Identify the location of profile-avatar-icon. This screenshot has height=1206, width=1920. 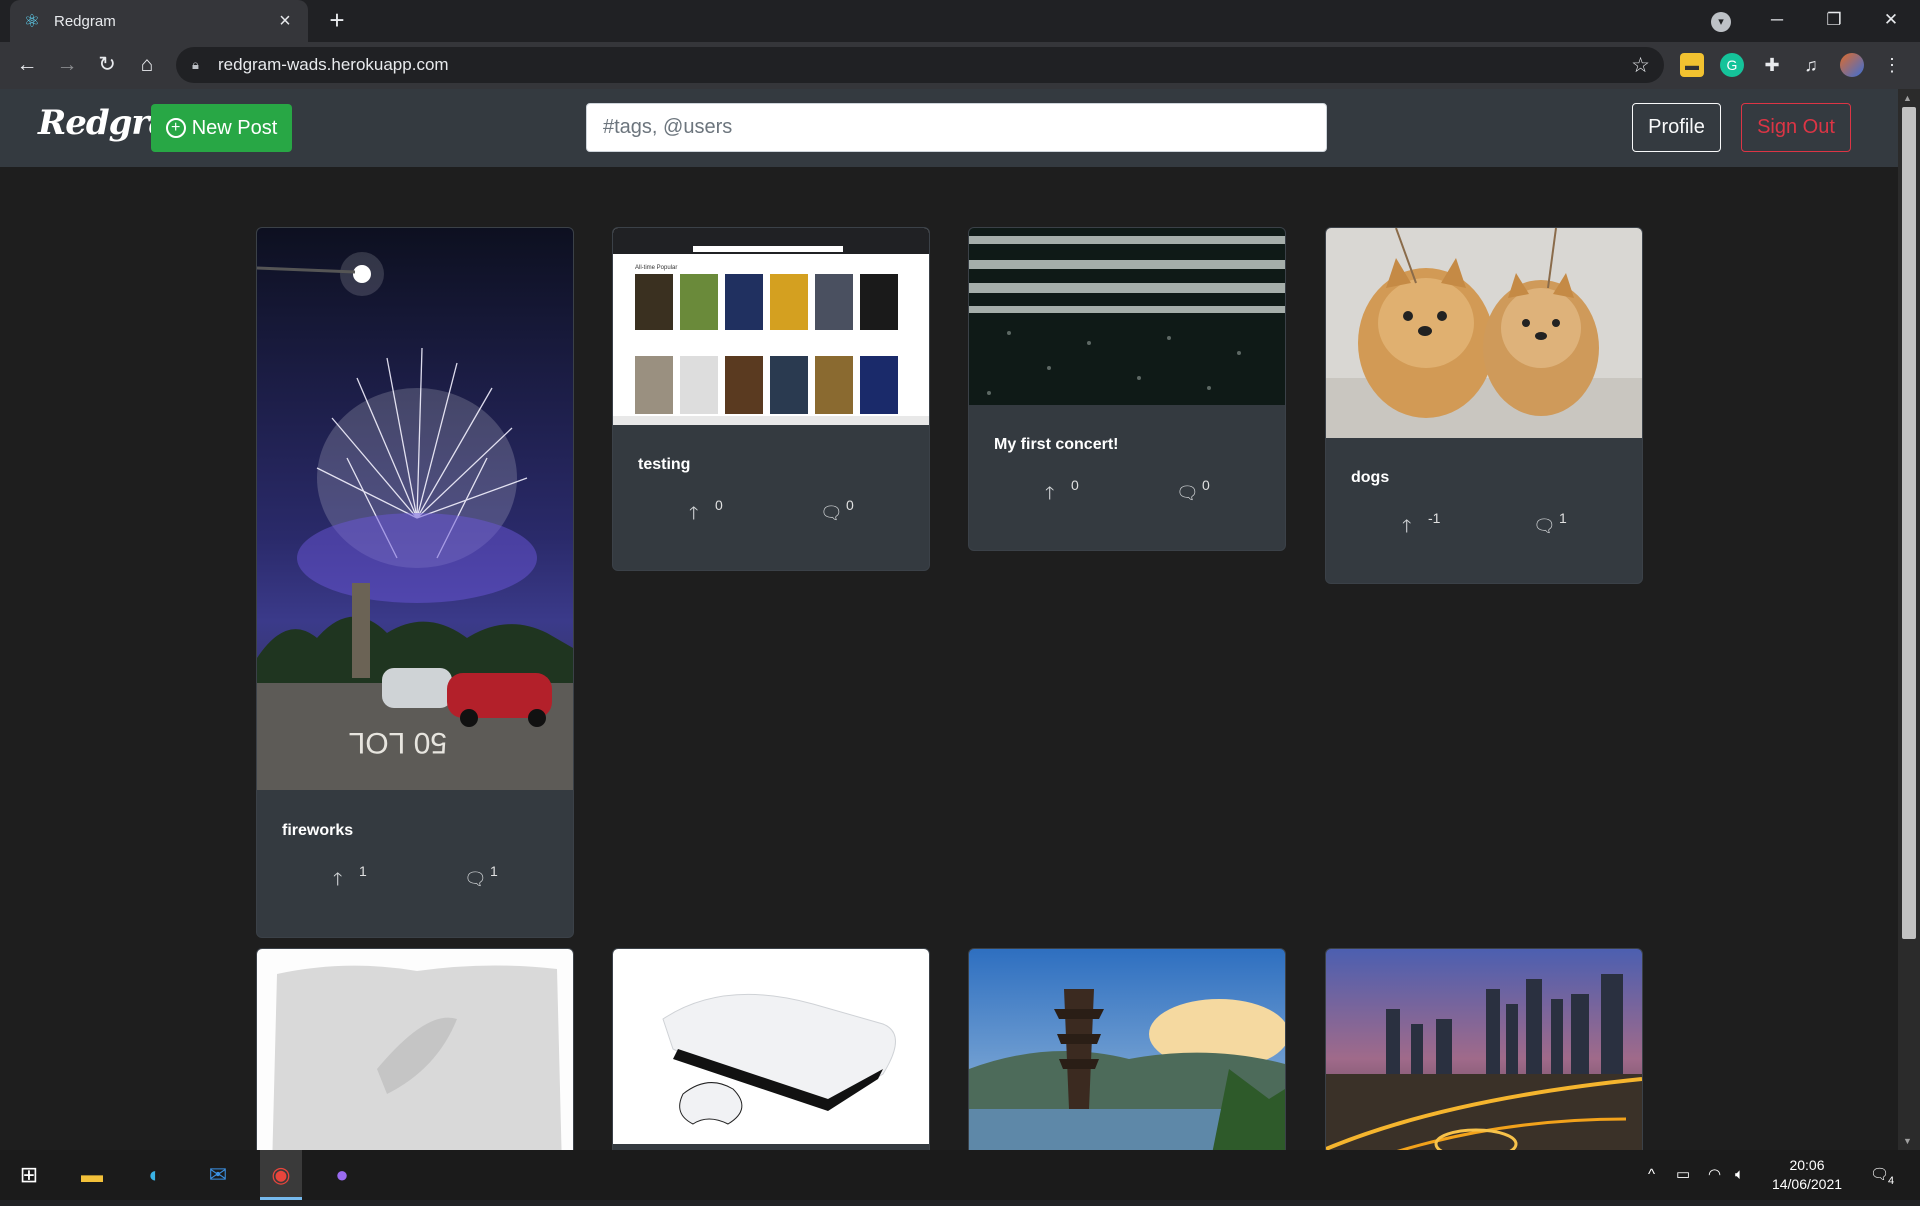
(1852, 65).